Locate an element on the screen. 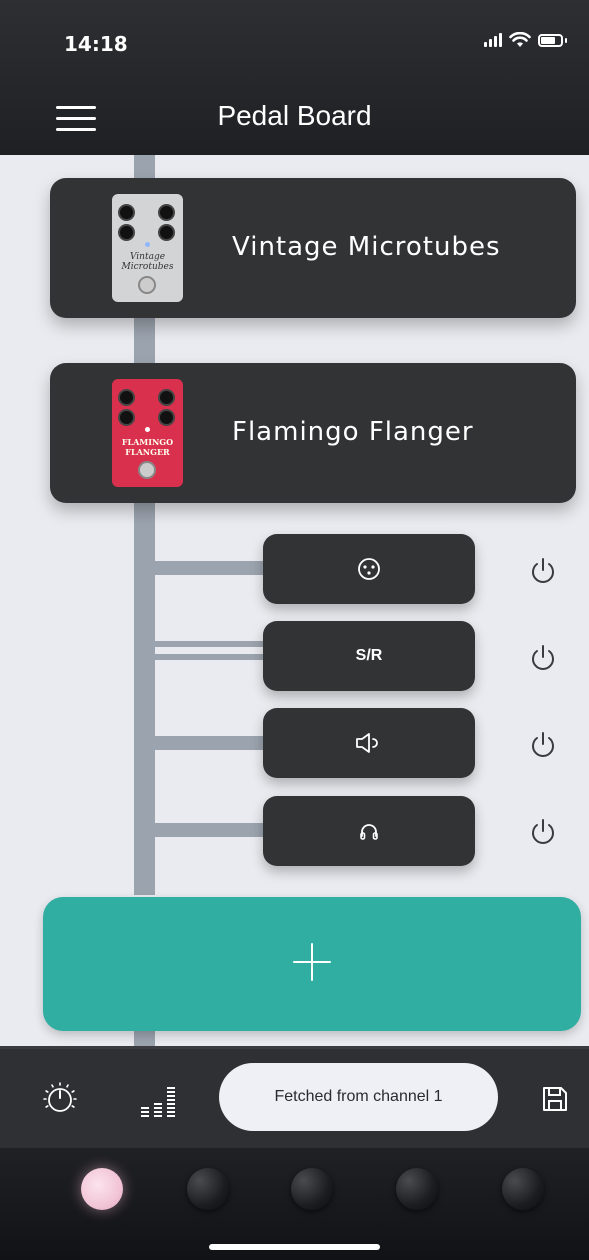  xlr-connector-icon is located at coordinates (369, 569).